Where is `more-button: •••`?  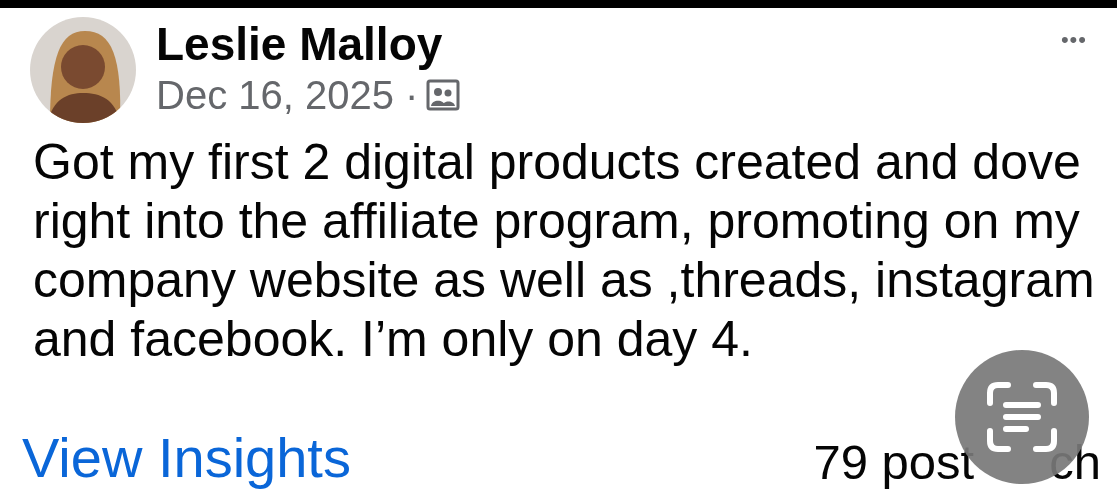 more-button: ••• is located at coordinates (1073, 35).